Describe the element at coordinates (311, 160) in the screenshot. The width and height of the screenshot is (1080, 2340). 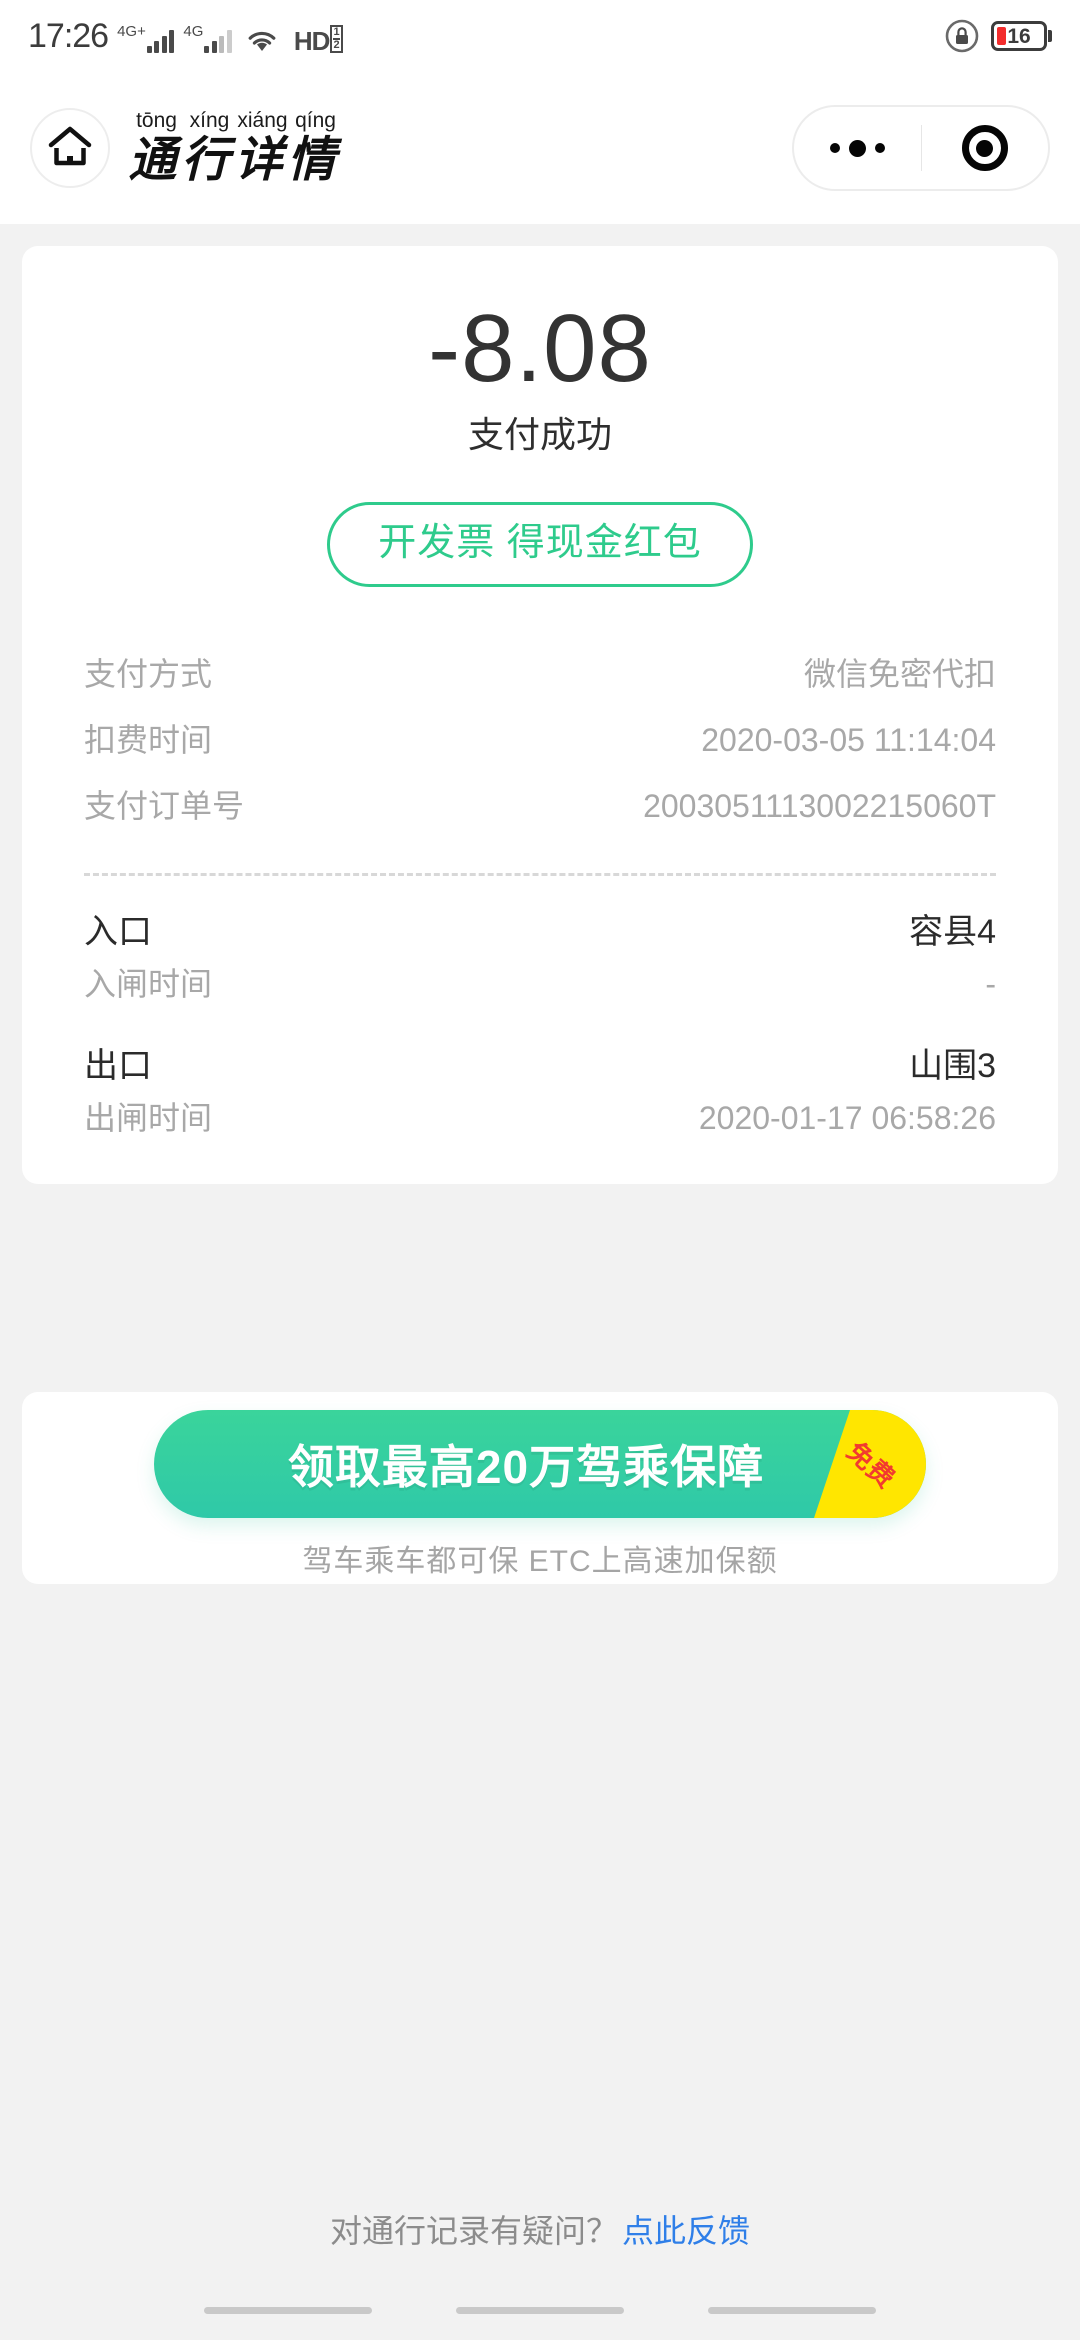
I see `title-char-4: 情` at that location.